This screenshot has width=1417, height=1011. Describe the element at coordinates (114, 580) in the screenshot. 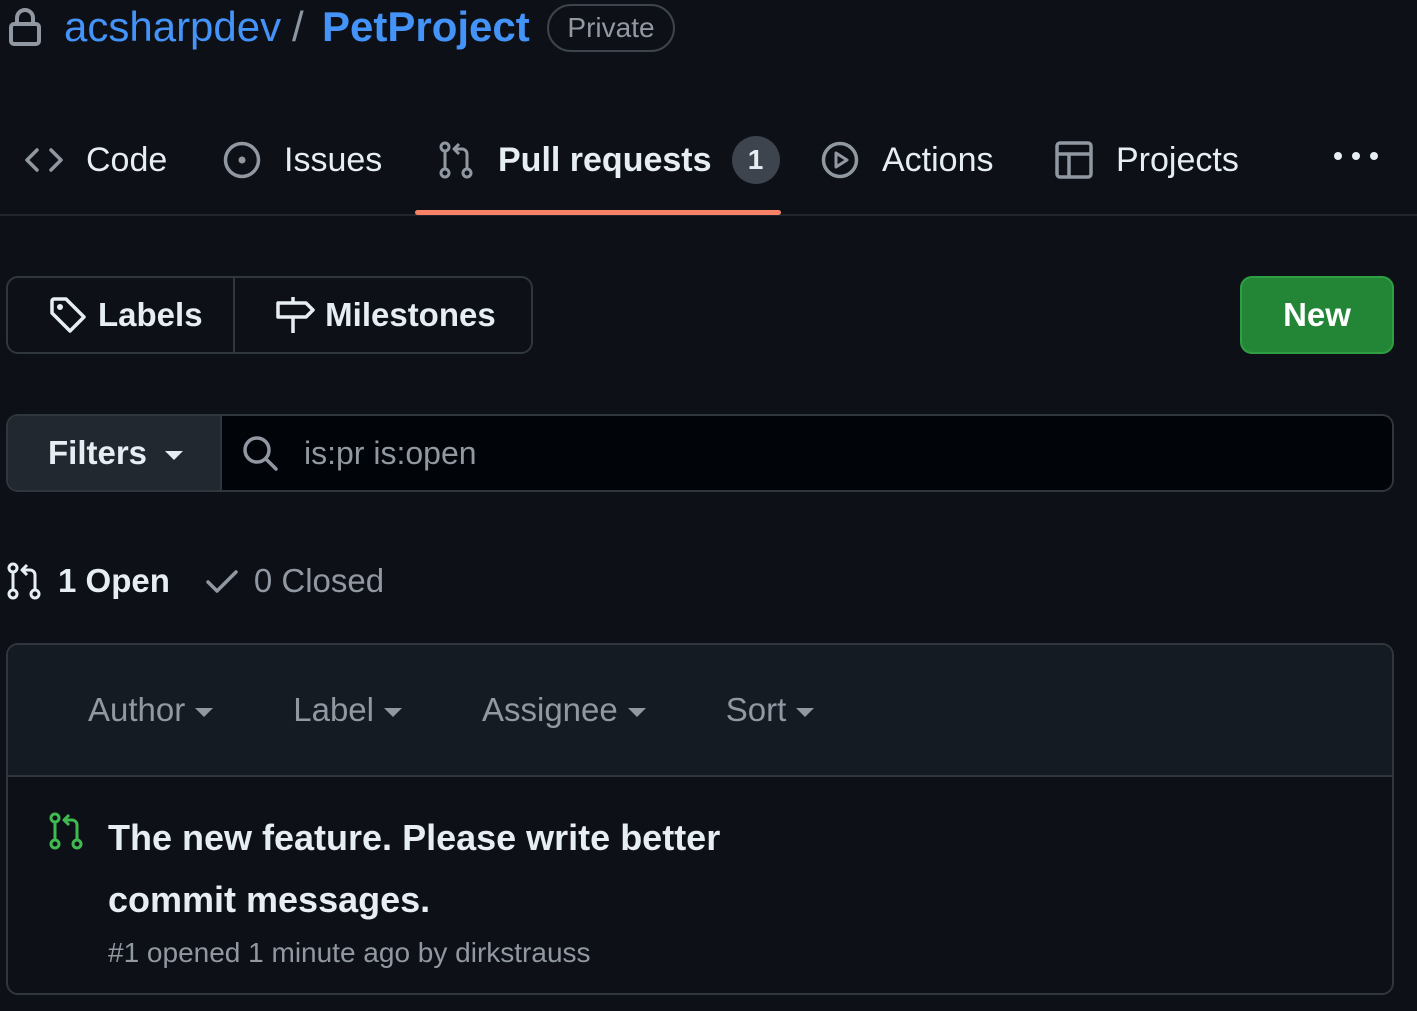

I see `open-count: 1 Open` at that location.